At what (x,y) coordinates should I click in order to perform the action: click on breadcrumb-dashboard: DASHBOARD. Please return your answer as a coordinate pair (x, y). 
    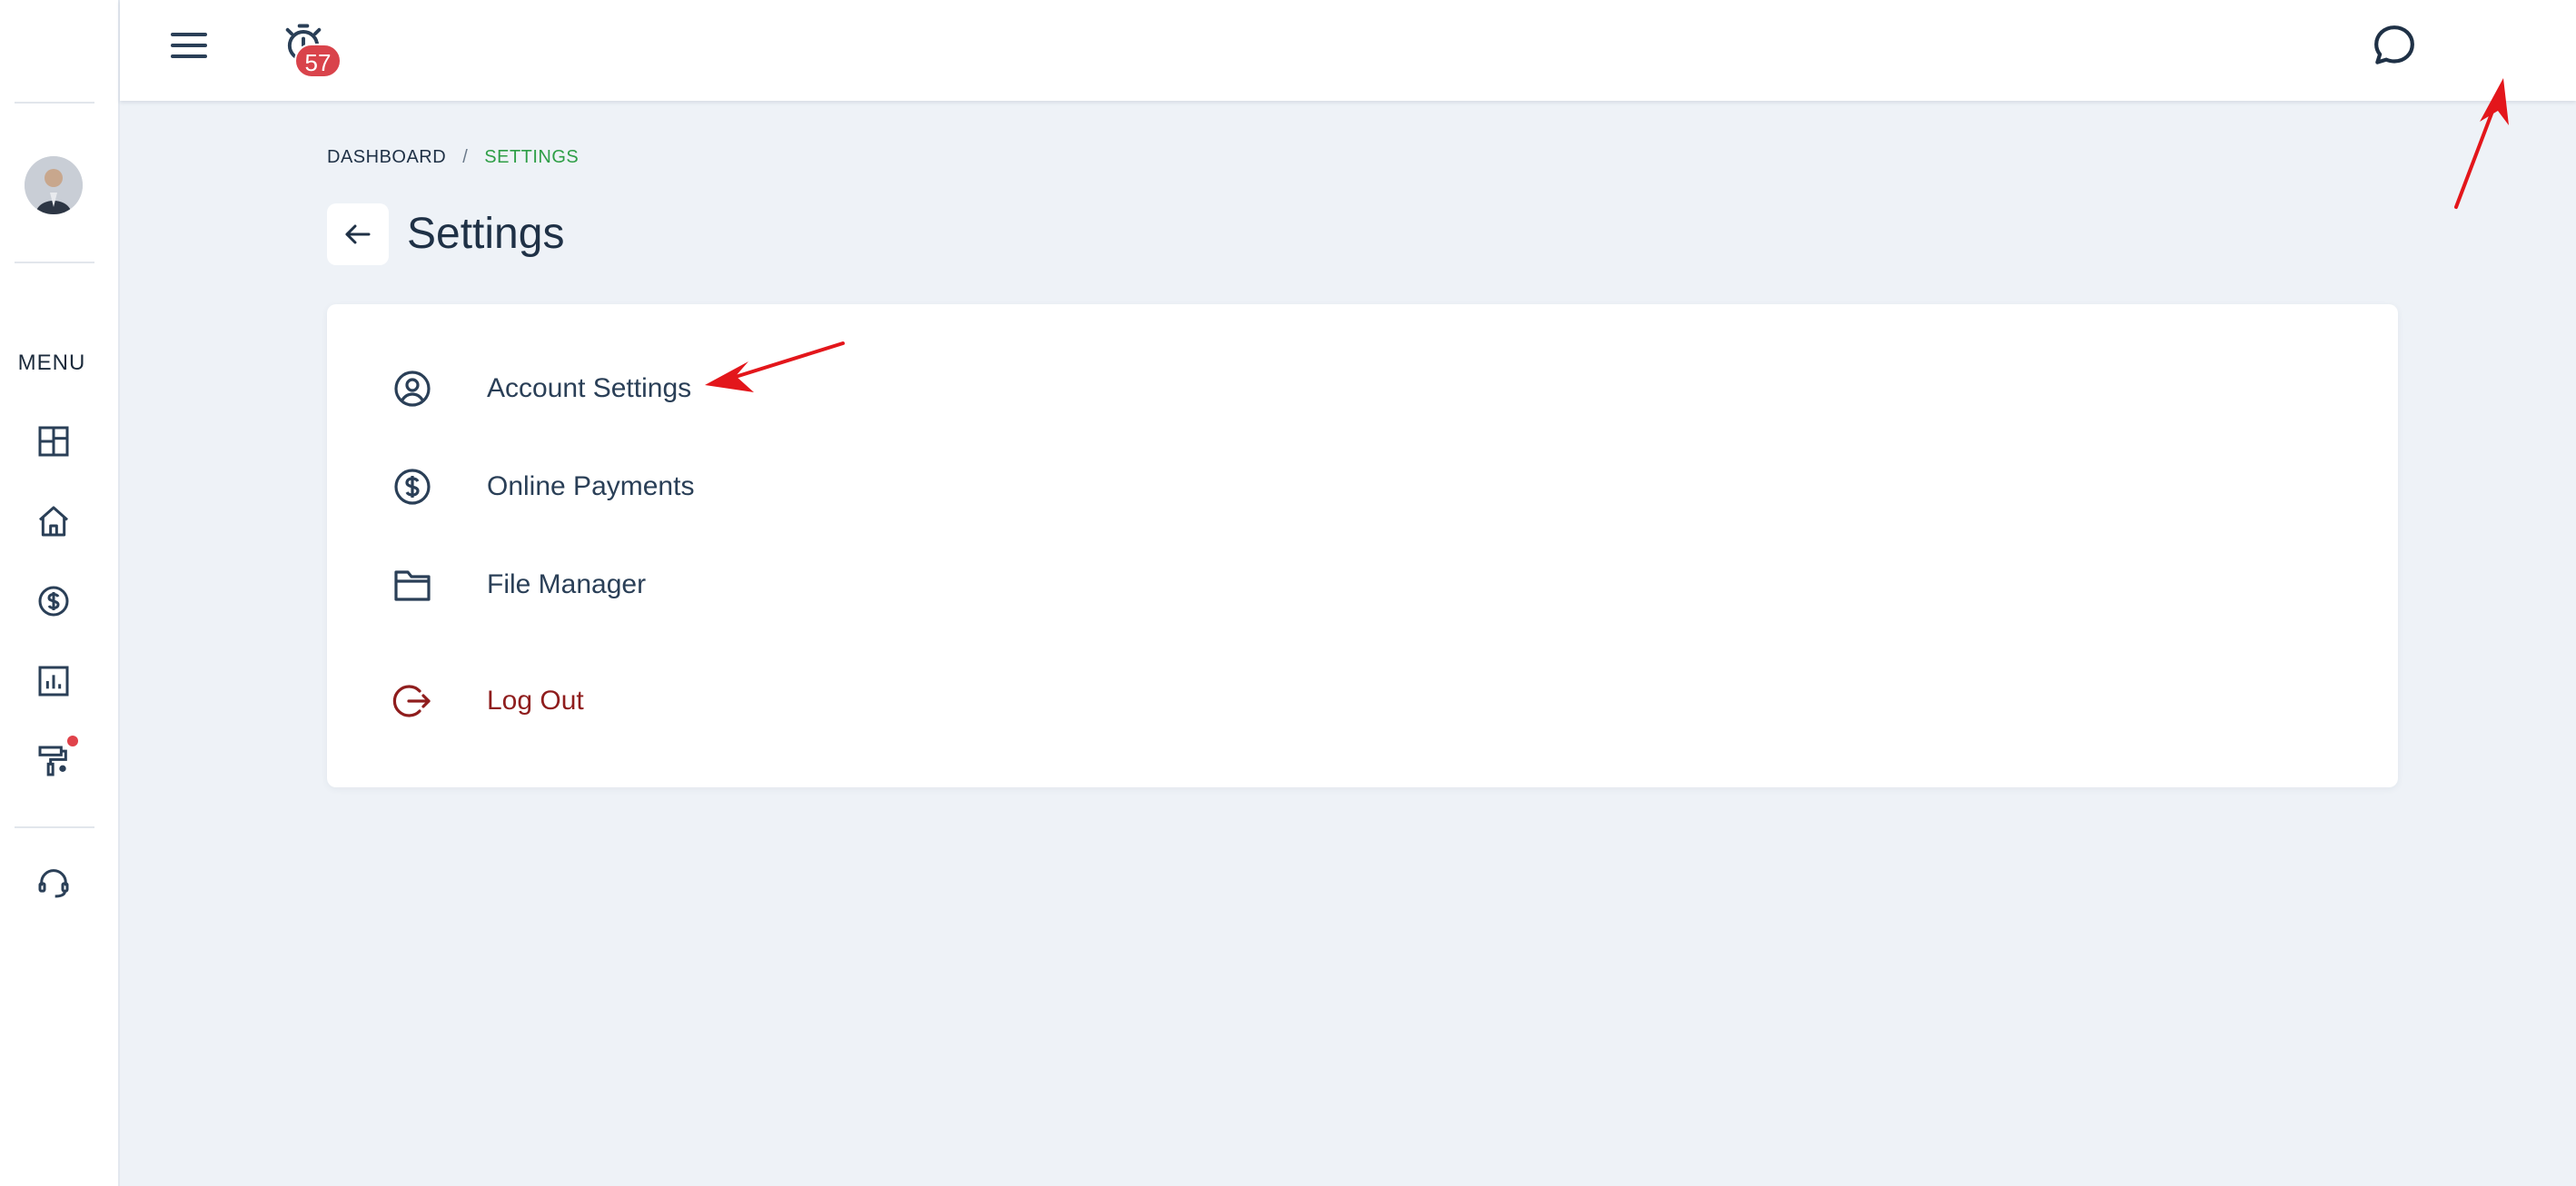
    Looking at the image, I should click on (386, 157).